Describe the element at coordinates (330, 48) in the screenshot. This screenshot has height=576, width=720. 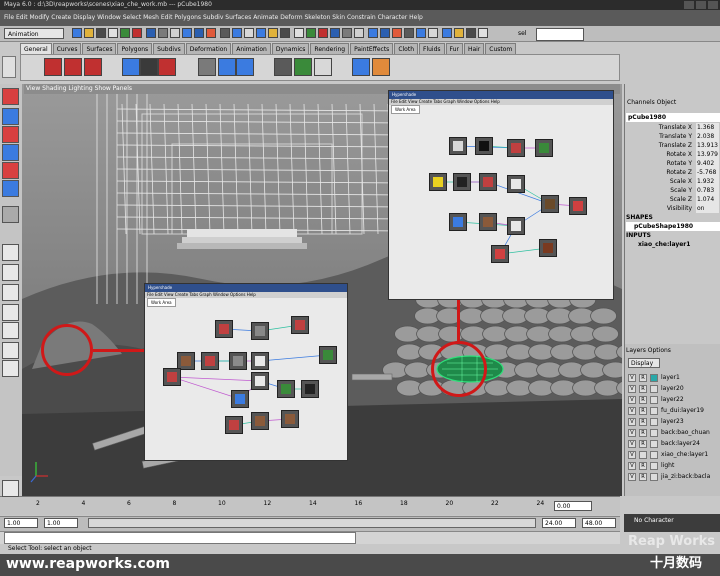
I see `shelf-tab: Rendering` at that location.